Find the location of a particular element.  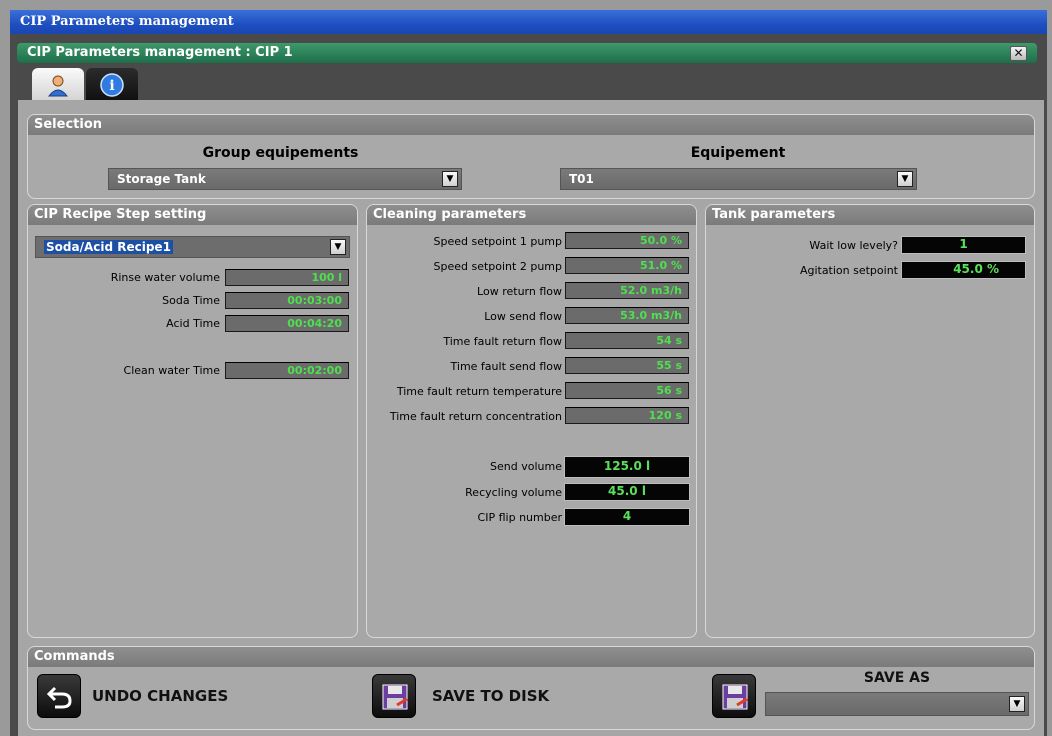

soda-time-field: 00:03:00 is located at coordinates (287, 300).